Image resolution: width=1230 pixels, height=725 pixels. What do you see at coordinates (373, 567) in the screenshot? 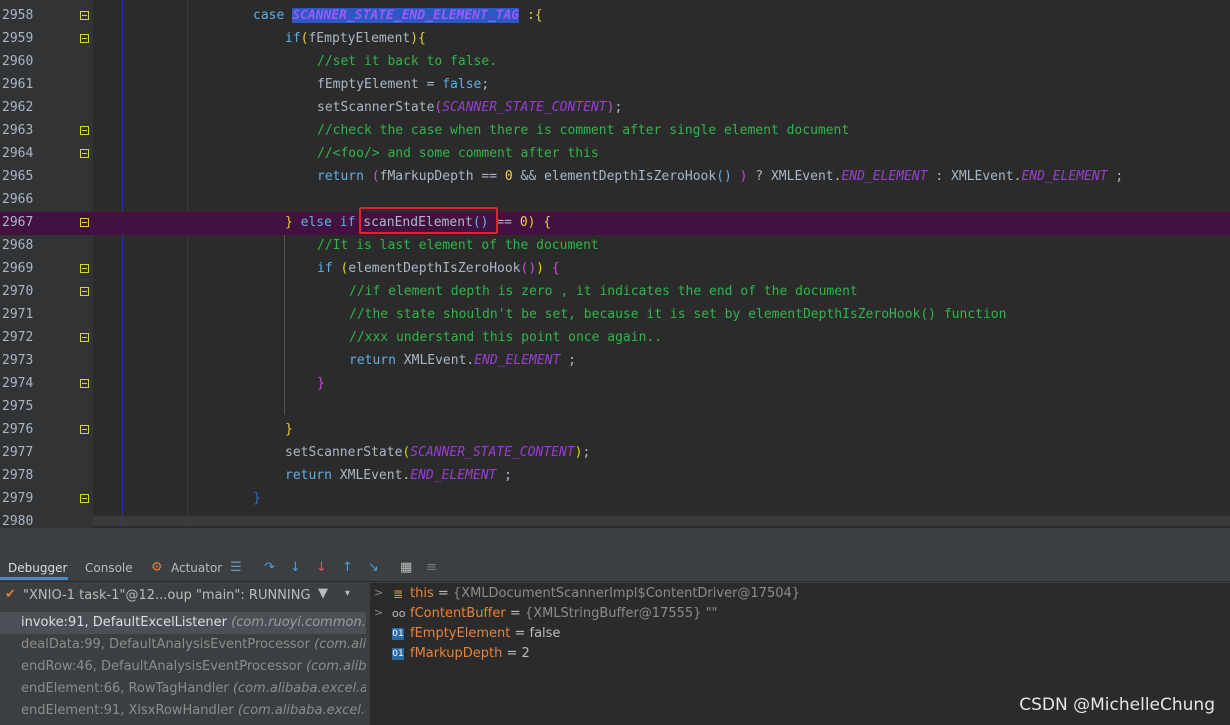
I see `run-to-cursor-icon: ↘` at bounding box center [373, 567].